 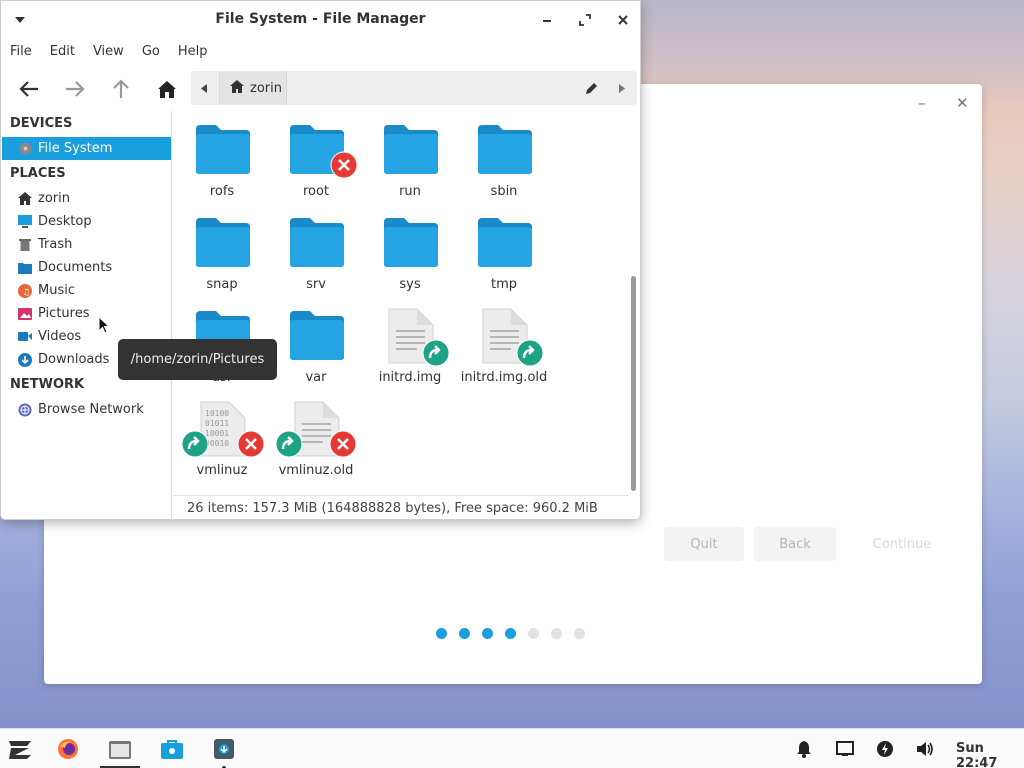 I want to click on sidebar-item-zorin: zorin, so click(x=86, y=198).